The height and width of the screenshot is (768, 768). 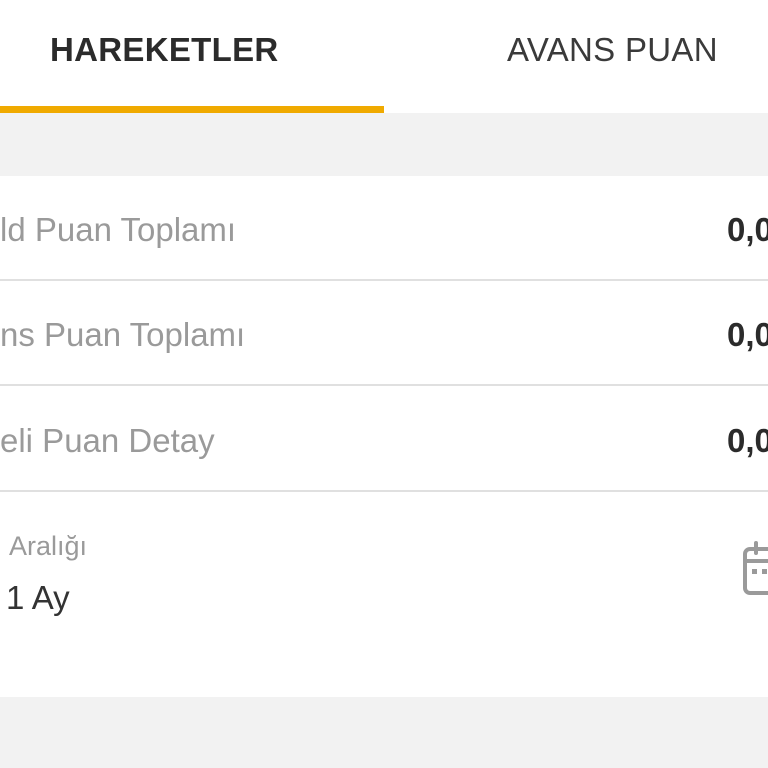 I want to click on active-tab-indicator, so click(x=192, y=109).